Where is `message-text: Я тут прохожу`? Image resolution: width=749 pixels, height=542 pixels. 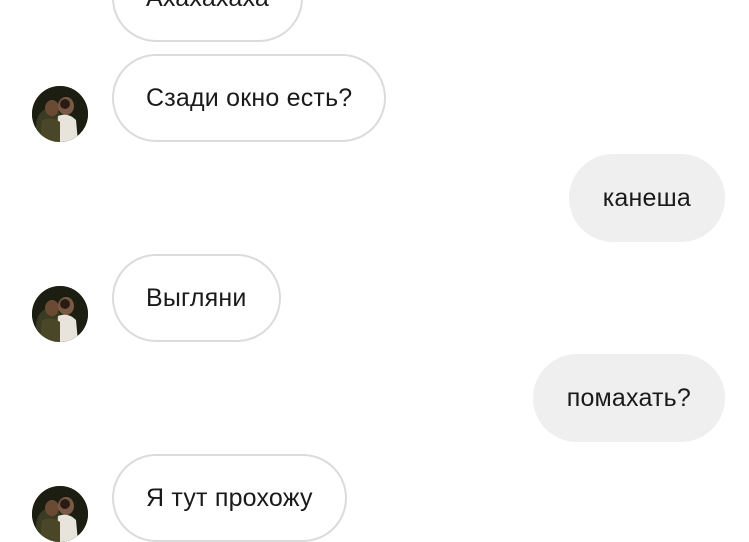 message-text: Я тут прохожу is located at coordinates (229, 497).